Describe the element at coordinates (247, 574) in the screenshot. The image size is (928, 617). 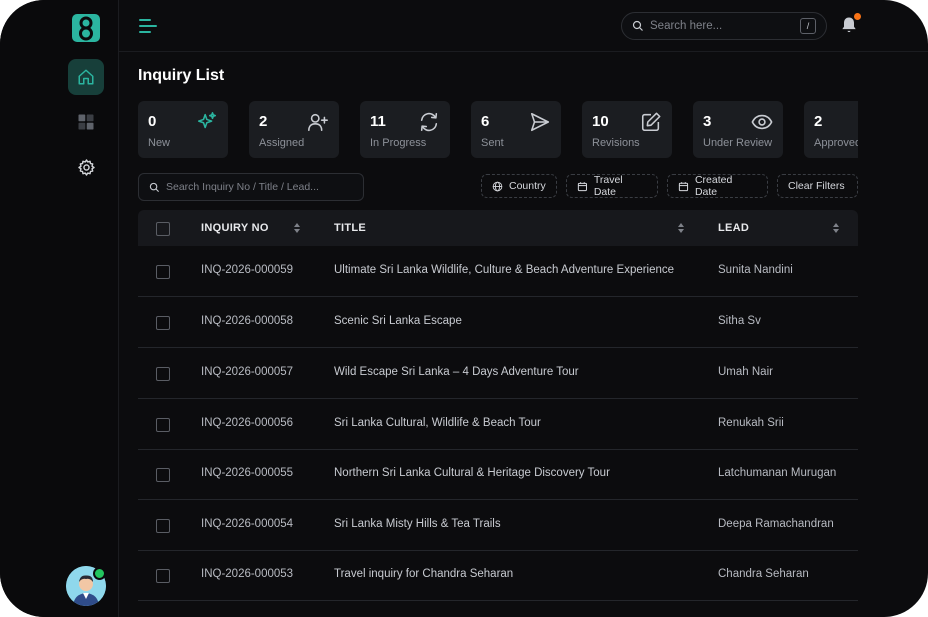
I see `inquiry-no-cell: INQ-2026-000053` at that location.